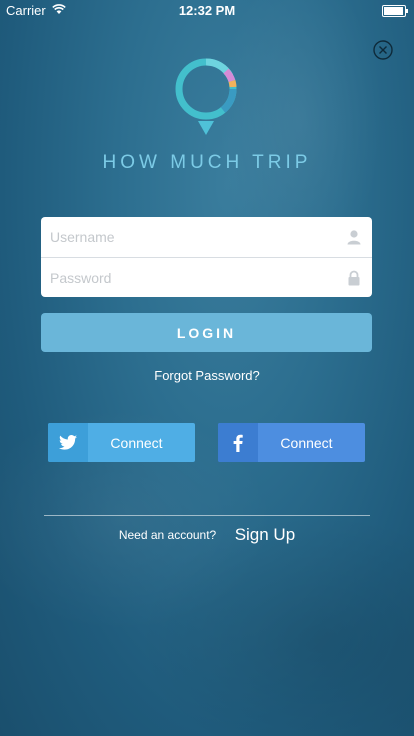  I want to click on status-time: 12:32 PM, so click(207, 10).